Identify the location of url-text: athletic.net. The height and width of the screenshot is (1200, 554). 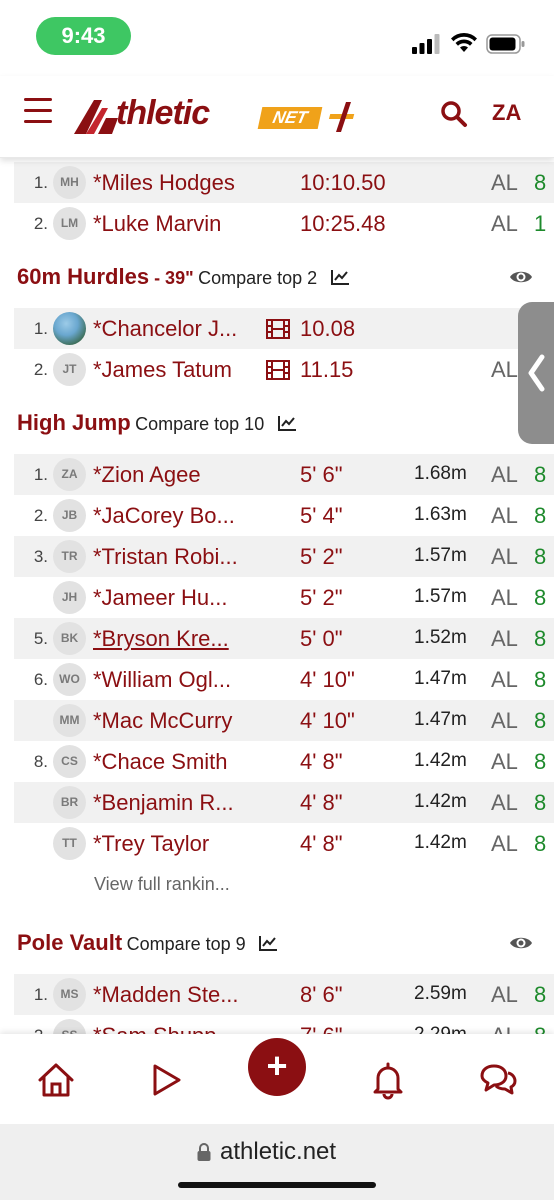
(278, 1152).